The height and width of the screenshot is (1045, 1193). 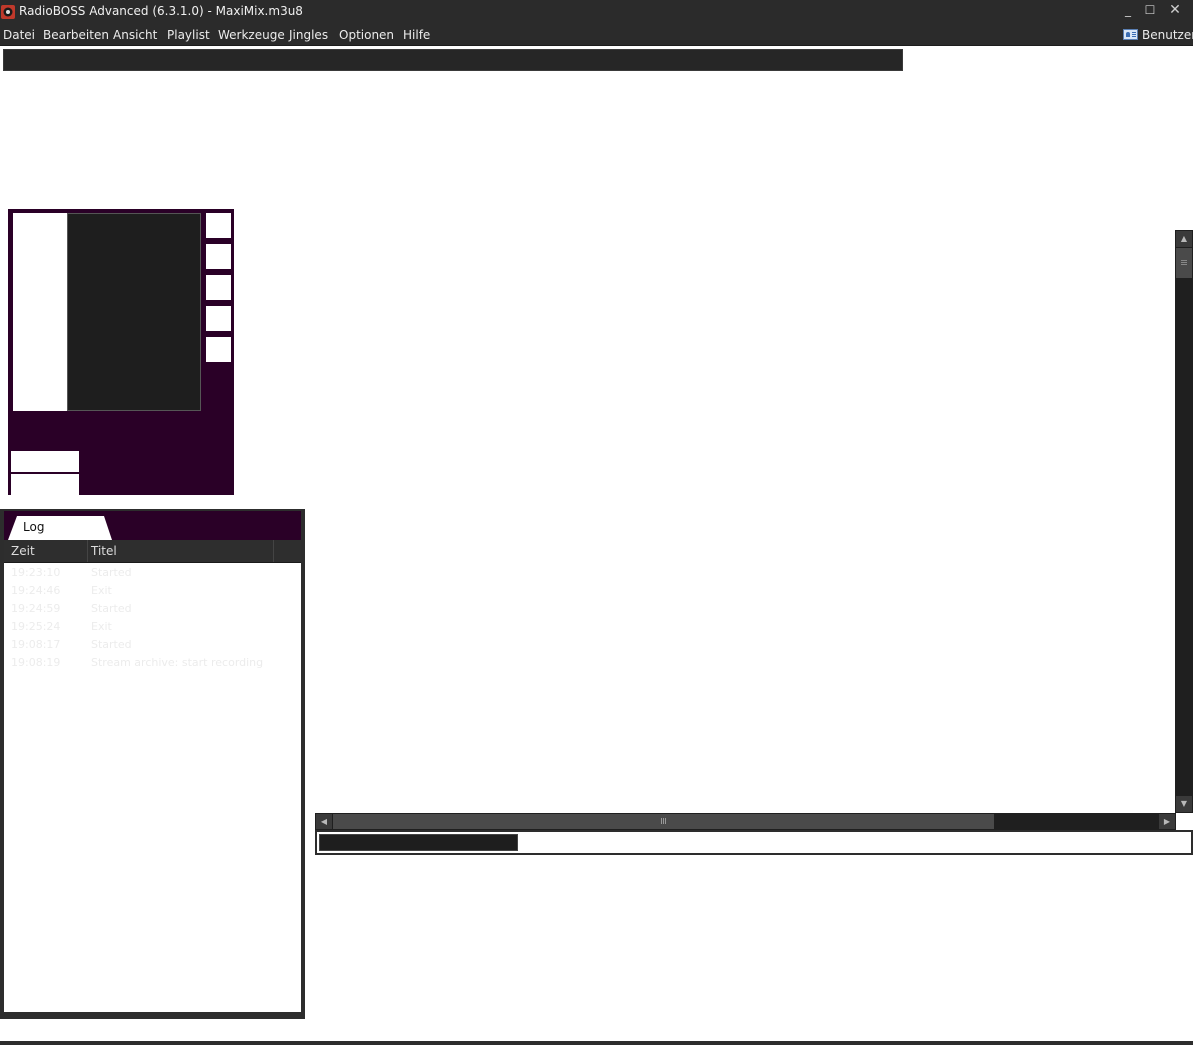 I want to click on menu-playlist: Playlist, so click(x=188, y=35).